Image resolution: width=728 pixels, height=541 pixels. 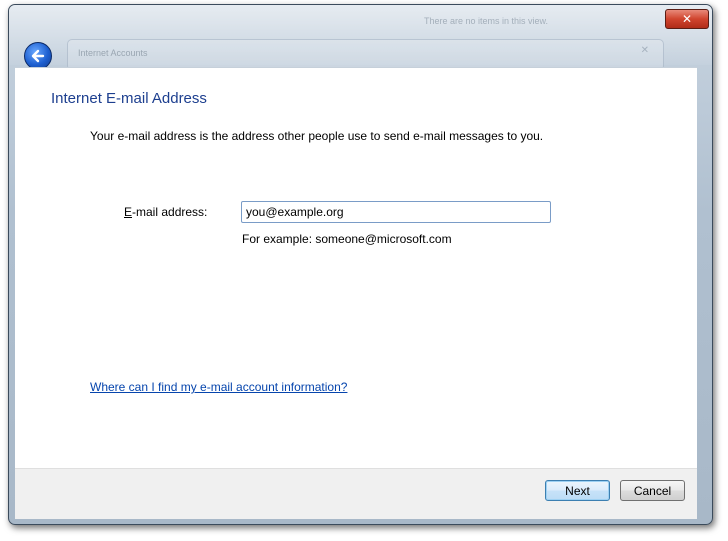 I want to click on back-arrow-icon, so click(x=38, y=56).